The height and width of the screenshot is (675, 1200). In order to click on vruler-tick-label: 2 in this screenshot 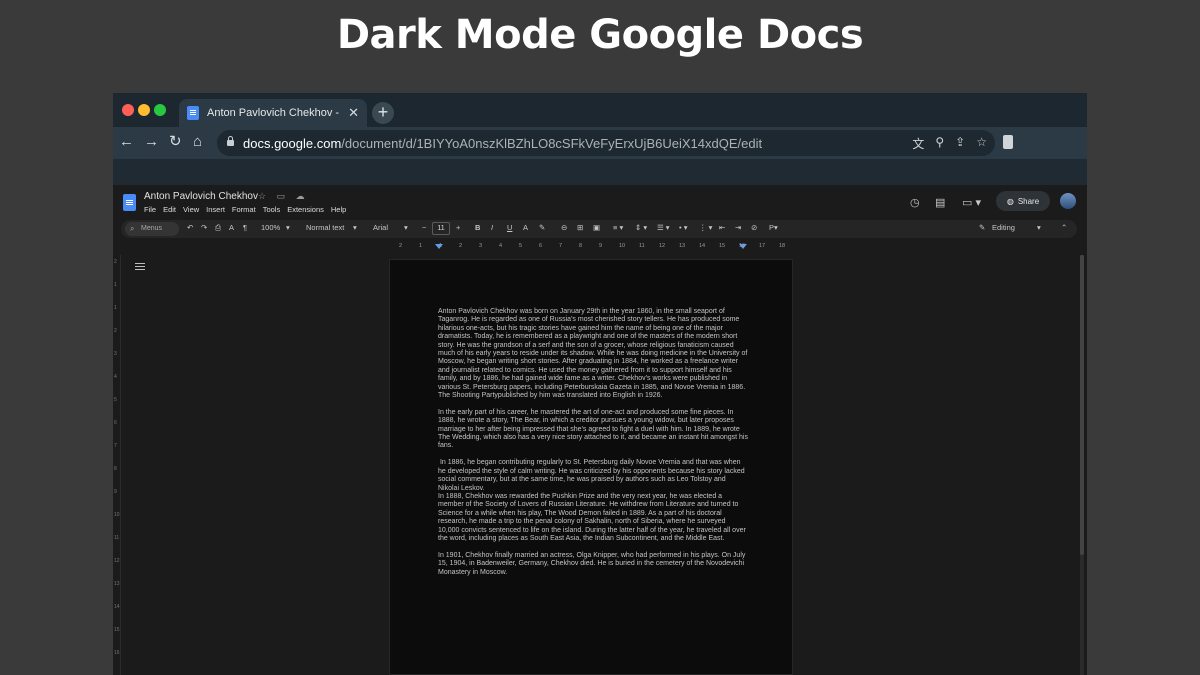, I will do `click(115, 331)`.